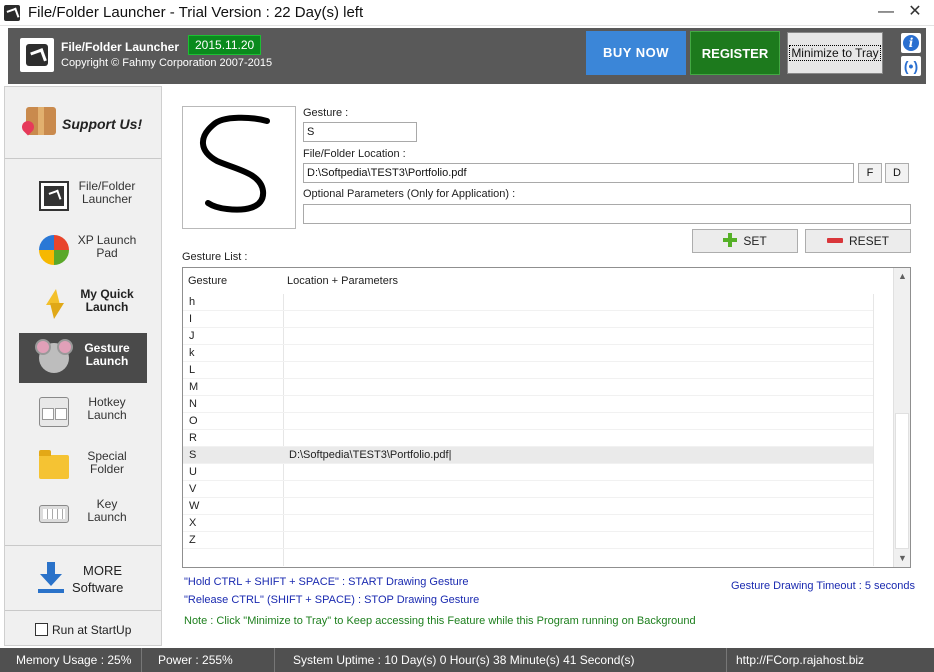 The width and height of the screenshot is (934, 672). I want to click on vertical-scrollbar: ▲ ▼, so click(901, 417).